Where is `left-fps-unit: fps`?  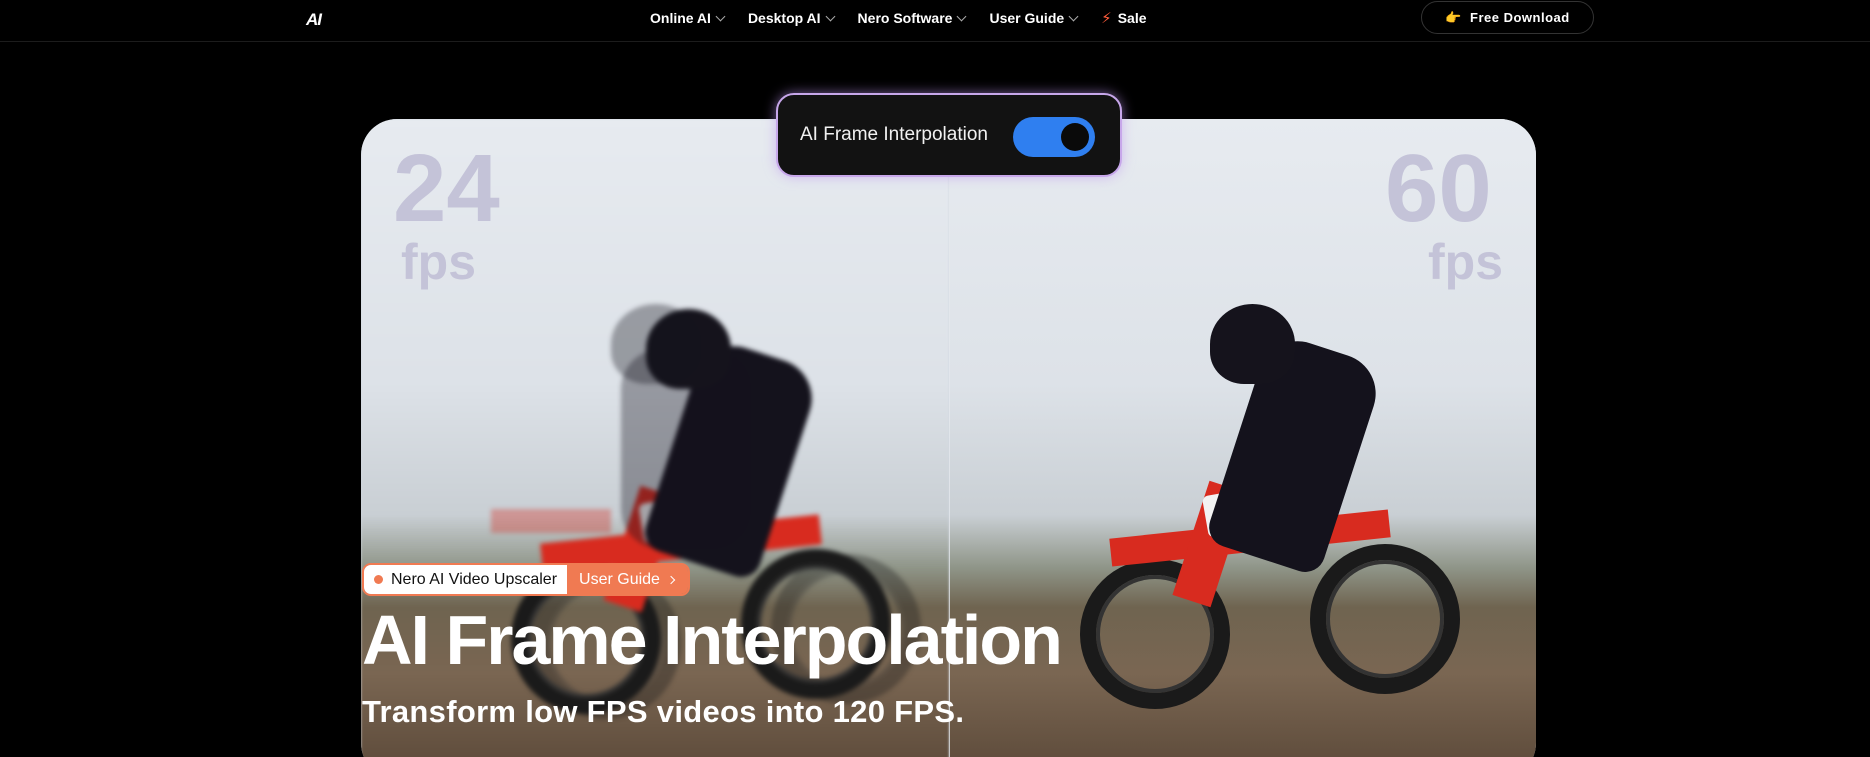 left-fps-unit: fps is located at coordinates (438, 262).